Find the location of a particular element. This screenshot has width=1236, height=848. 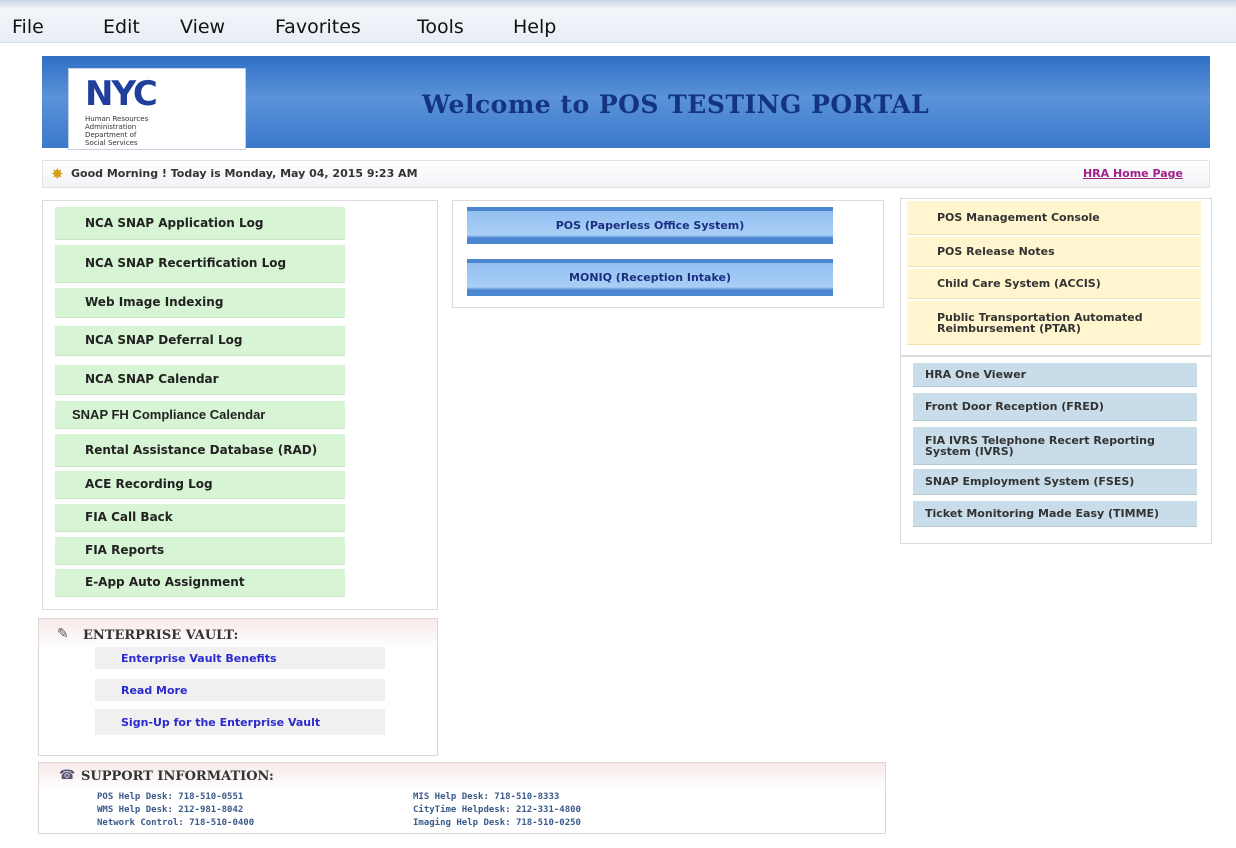

button-label: Front Door Reception (FRED) is located at coordinates (1014, 406).